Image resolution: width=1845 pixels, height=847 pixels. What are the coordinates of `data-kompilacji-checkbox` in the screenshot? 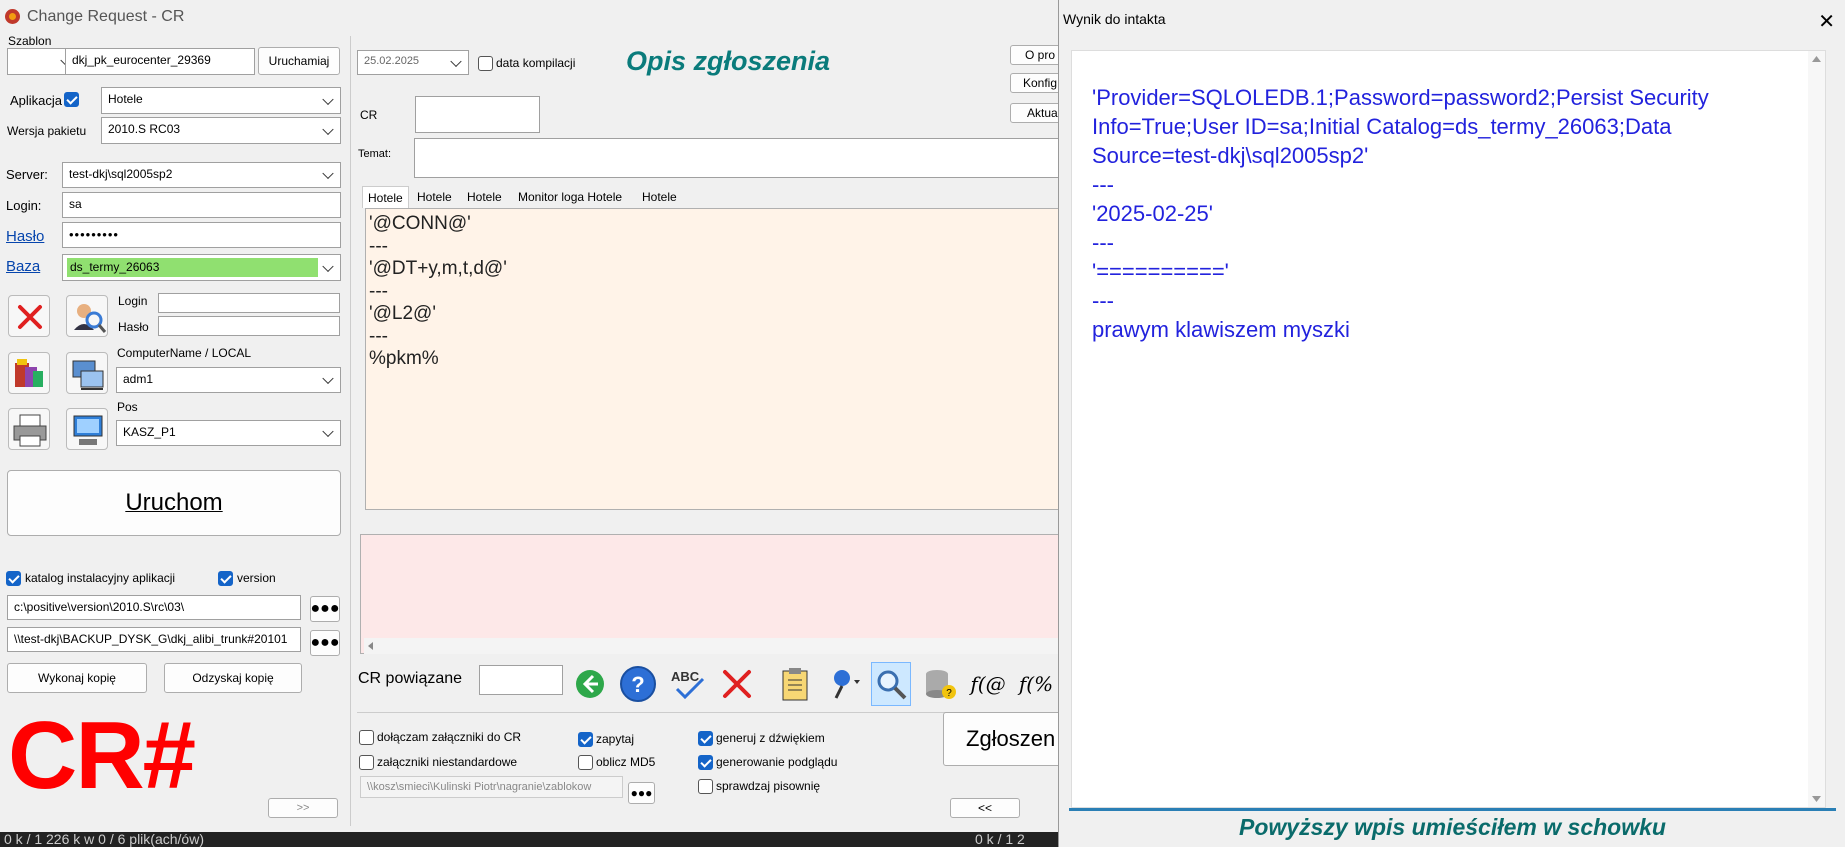 It's located at (485, 63).